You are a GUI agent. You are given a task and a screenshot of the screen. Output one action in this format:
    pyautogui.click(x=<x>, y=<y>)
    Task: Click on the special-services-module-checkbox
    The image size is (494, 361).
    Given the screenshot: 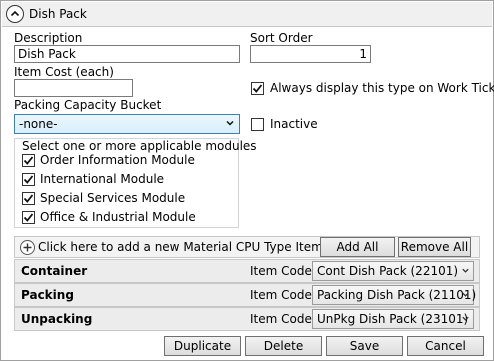 What is the action you would take?
    pyautogui.click(x=28, y=198)
    